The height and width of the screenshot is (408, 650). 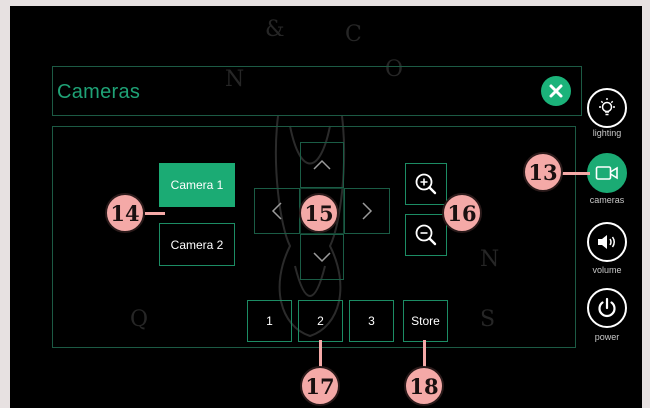 I want to click on speaker-icon, so click(x=606, y=242).